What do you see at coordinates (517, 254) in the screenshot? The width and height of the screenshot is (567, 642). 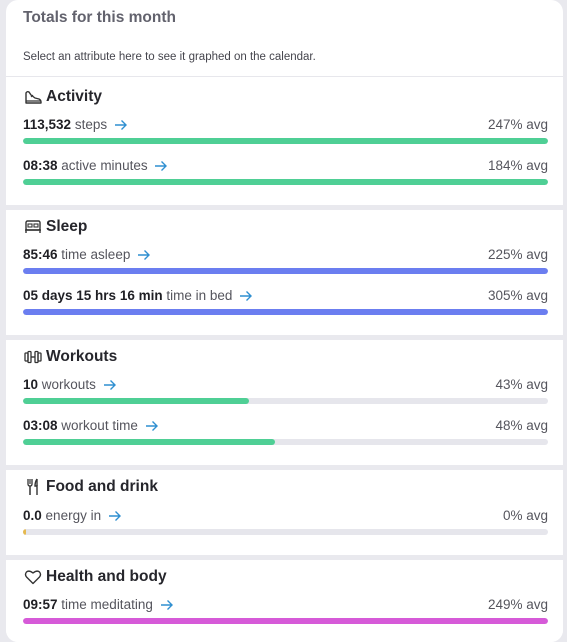 I see `metric-avg: 225% avg` at bounding box center [517, 254].